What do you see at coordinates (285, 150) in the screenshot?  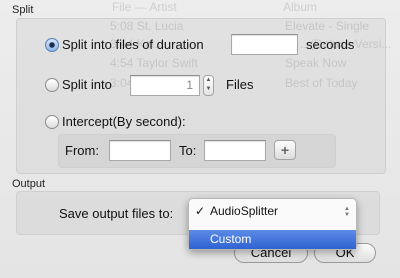 I see `add-range-button: +` at bounding box center [285, 150].